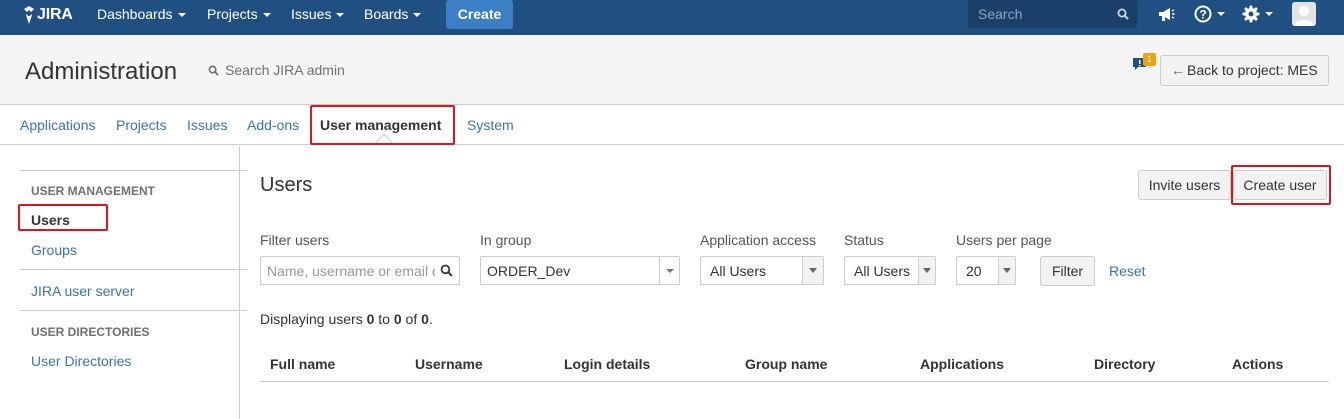  I want to click on display-count-prefix: Displaying users, so click(313, 319).